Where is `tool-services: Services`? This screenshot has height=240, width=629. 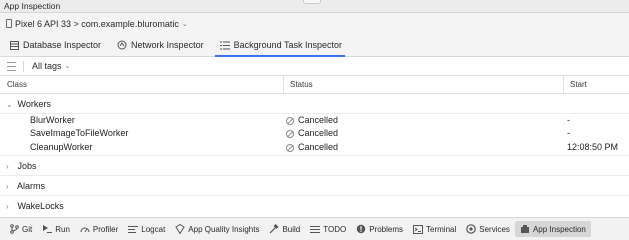 tool-services: Services is located at coordinates (488, 229).